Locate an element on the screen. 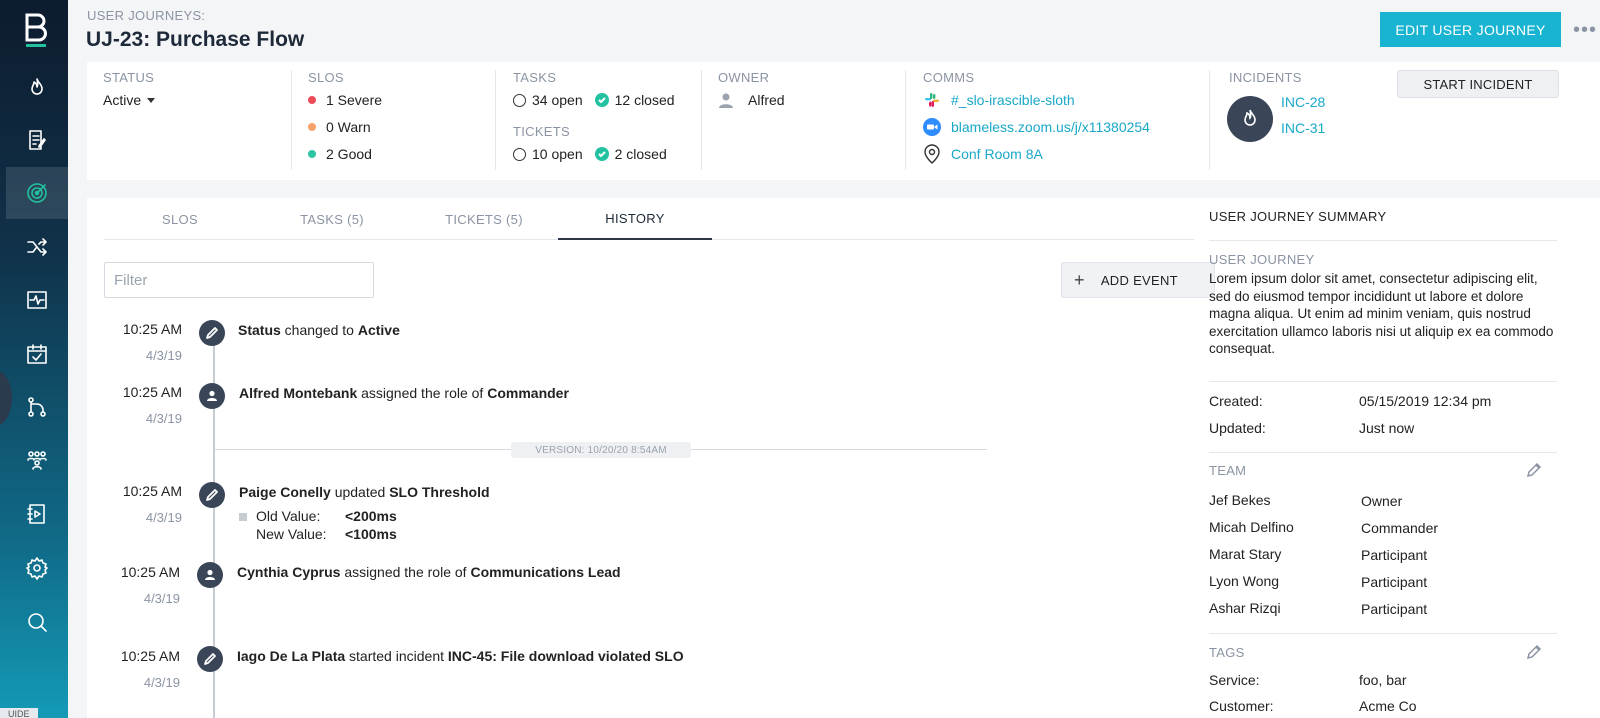 This screenshot has height=718, width=1600. document-edit-icon is located at coordinates (37, 140).